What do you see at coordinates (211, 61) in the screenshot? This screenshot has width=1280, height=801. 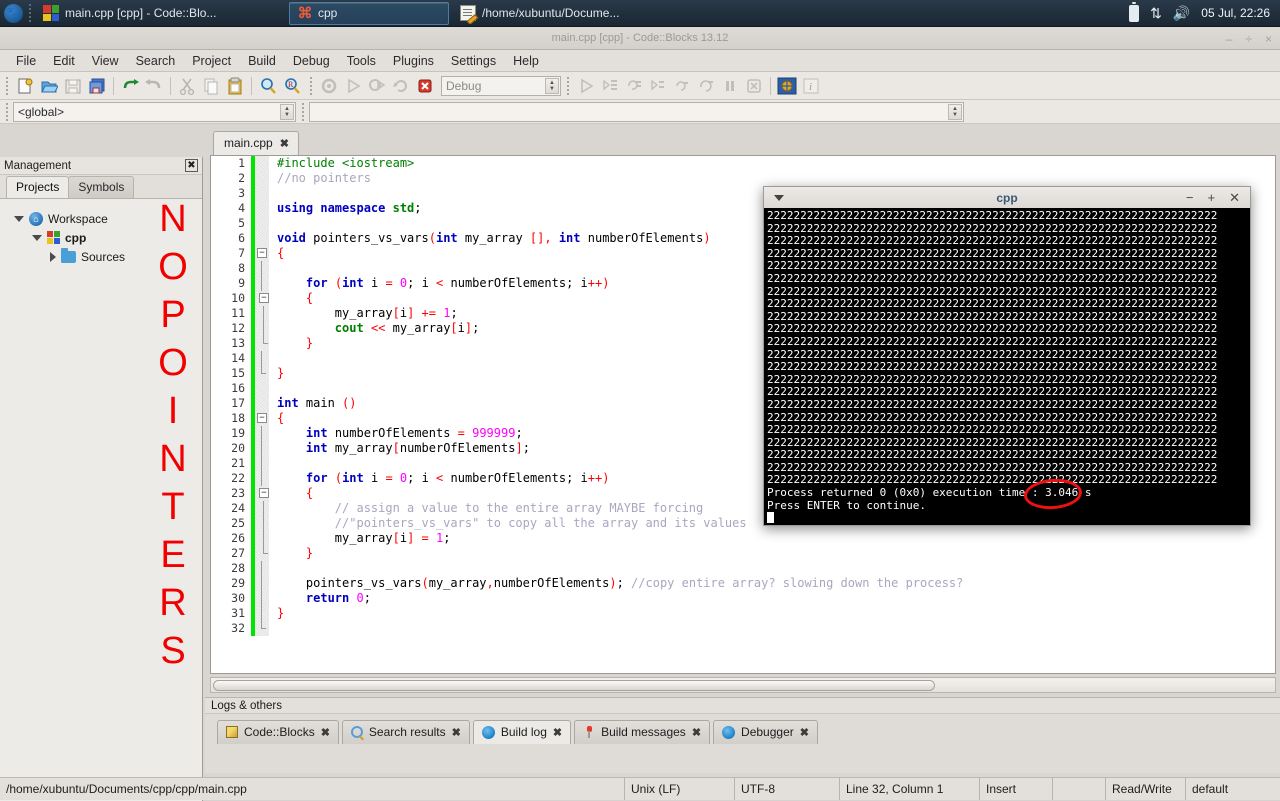 I see `menu-project: Project` at bounding box center [211, 61].